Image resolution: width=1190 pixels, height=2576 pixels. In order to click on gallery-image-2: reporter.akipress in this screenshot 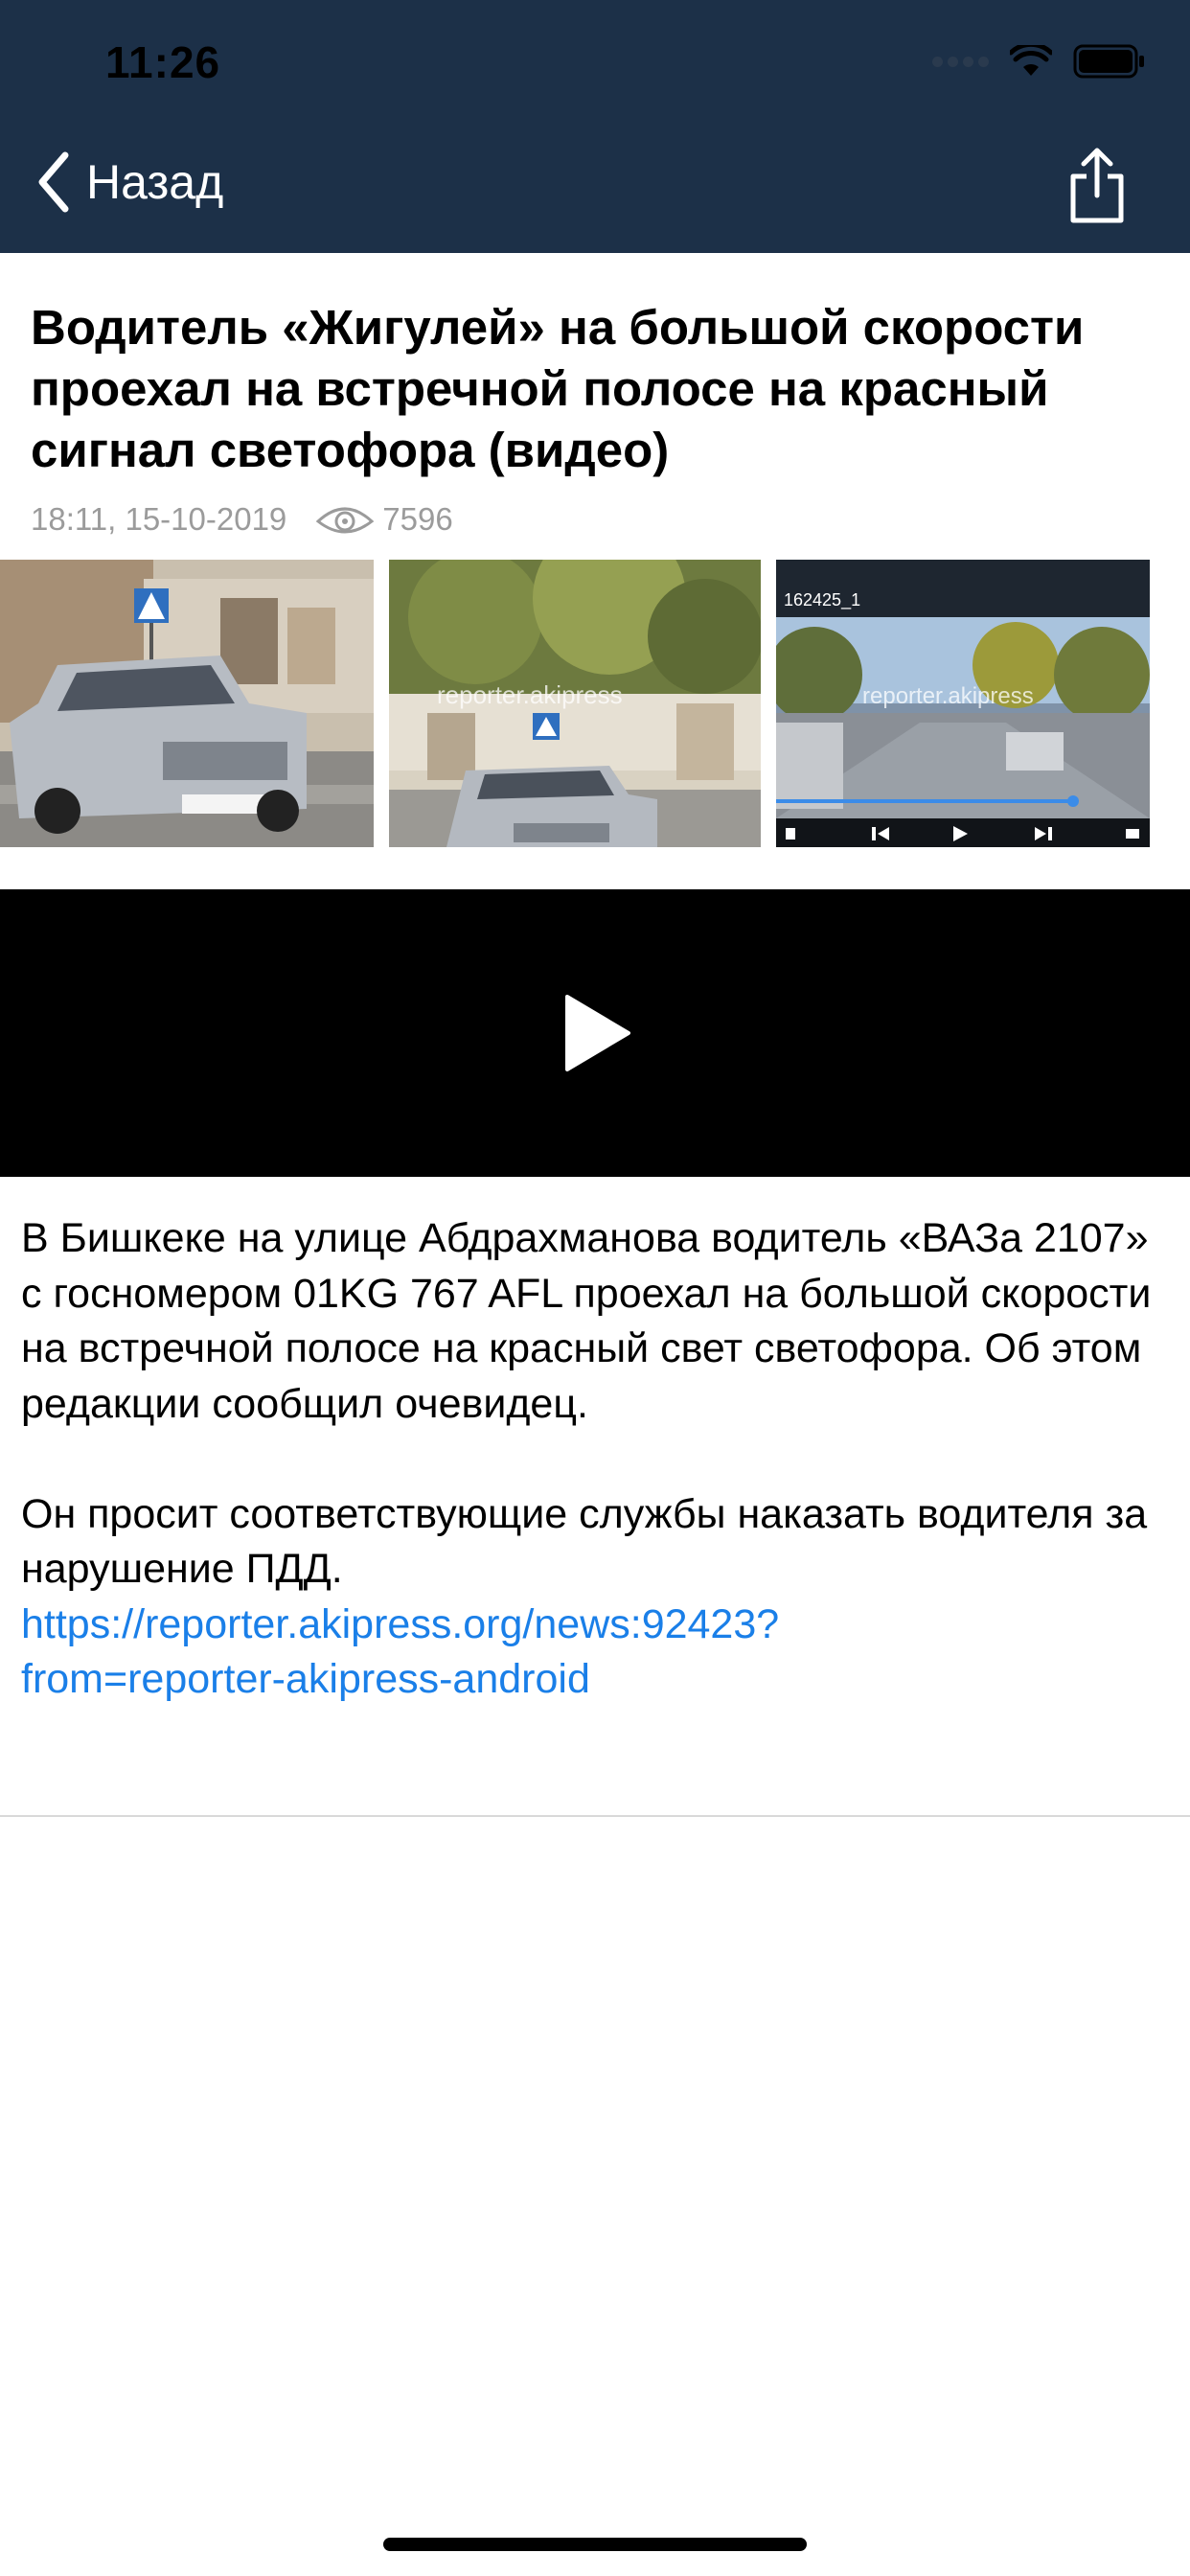, I will do `click(575, 703)`.